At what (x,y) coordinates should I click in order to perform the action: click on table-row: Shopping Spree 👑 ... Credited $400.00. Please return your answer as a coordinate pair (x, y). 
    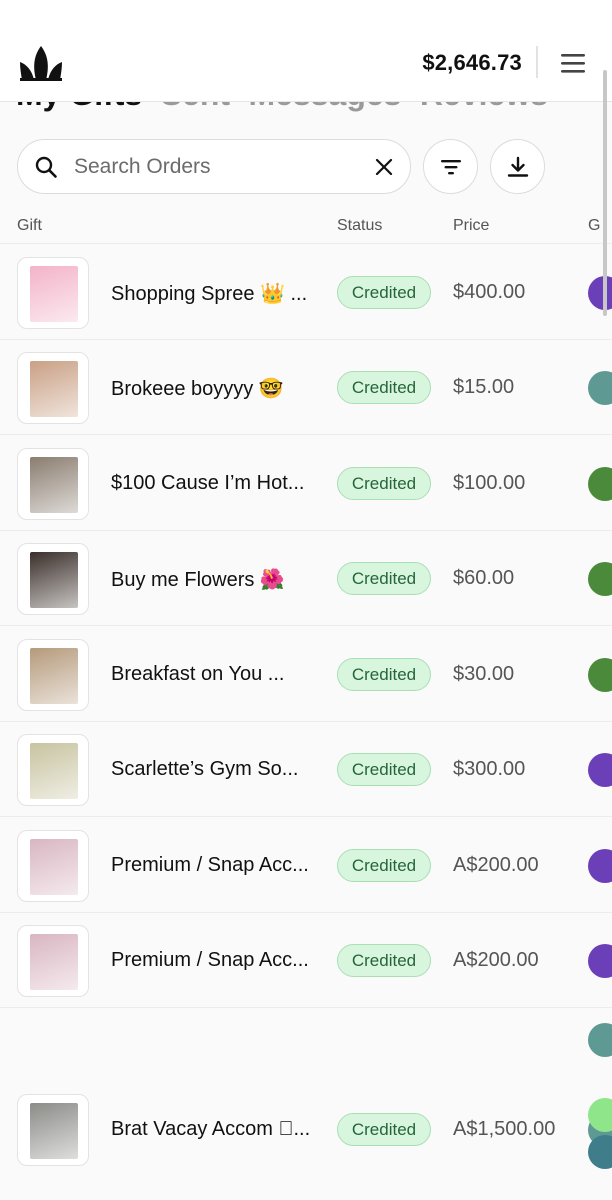
    Looking at the image, I should click on (306, 291).